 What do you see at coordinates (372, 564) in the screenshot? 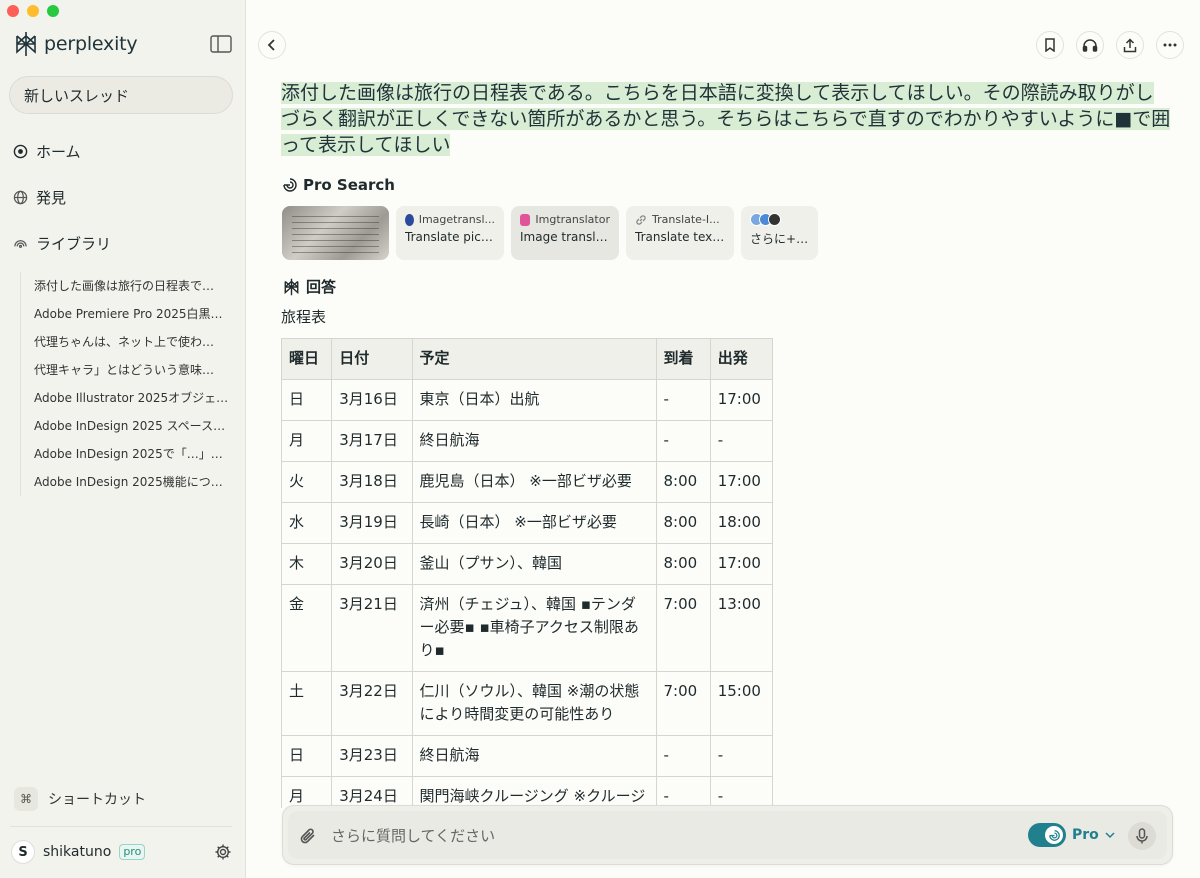
I see `table-cell: 3月20日` at bounding box center [372, 564].